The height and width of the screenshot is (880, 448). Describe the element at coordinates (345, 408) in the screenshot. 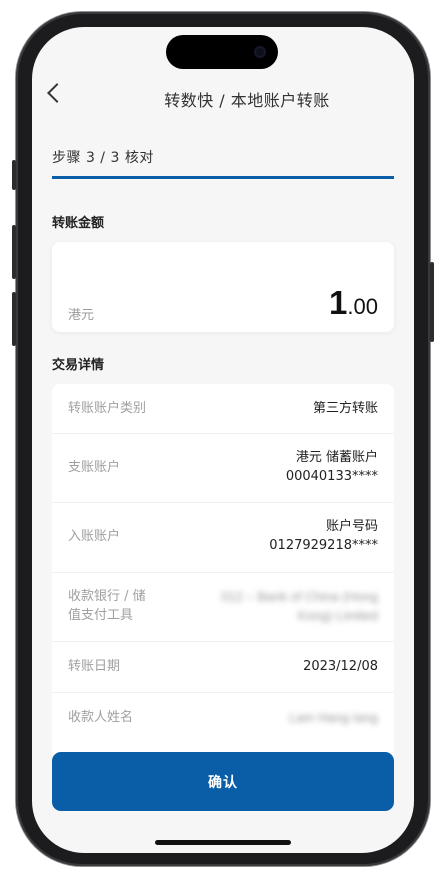

I see `detail-value: 第三方转账` at that location.